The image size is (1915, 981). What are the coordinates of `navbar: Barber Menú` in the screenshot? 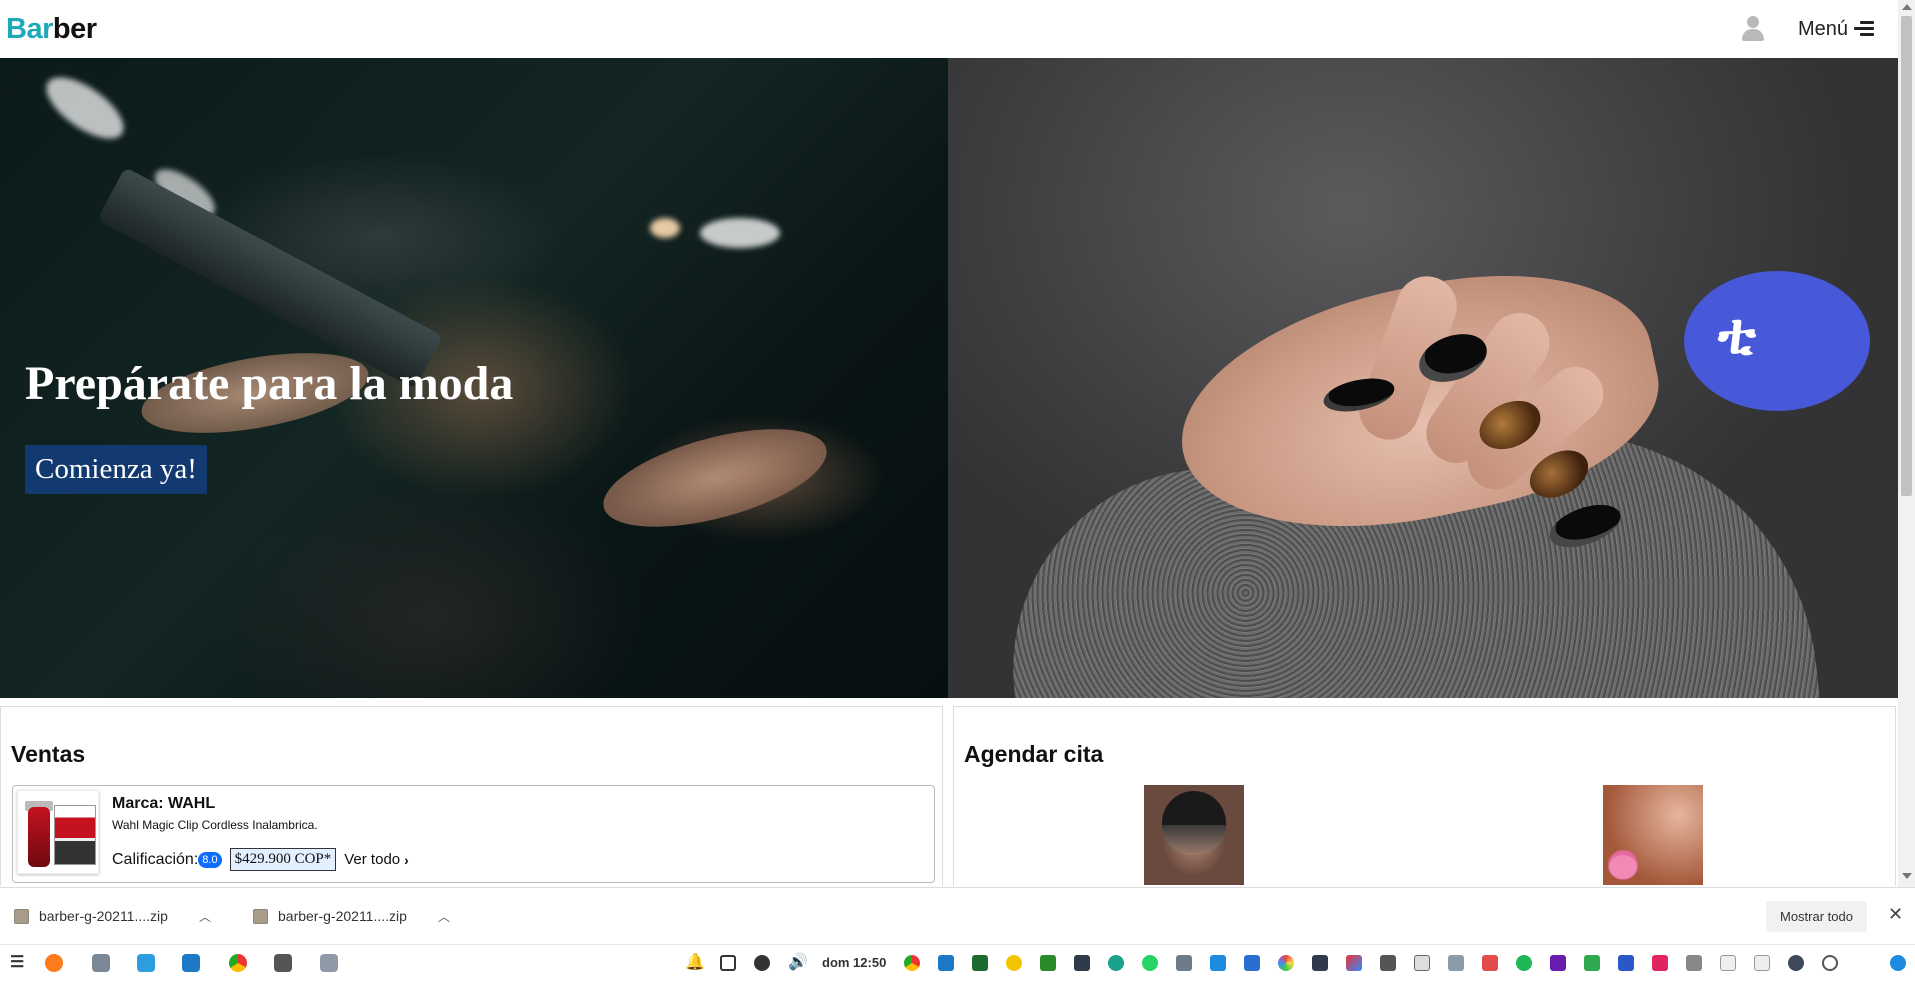 It's located at (949, 29).